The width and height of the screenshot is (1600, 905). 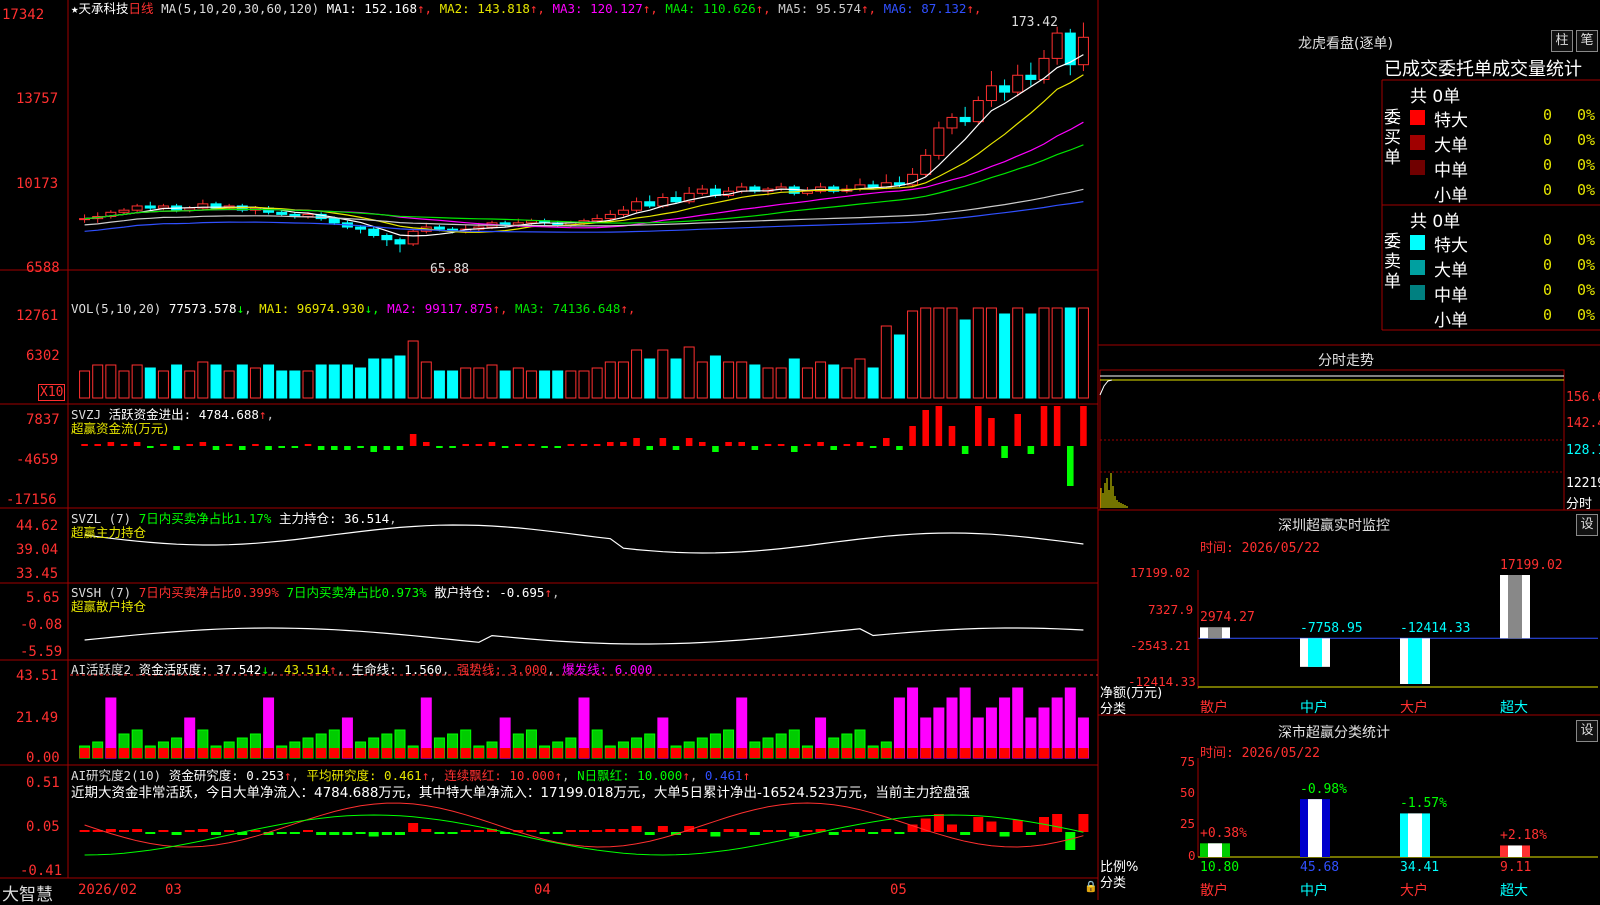 What do you see at coordinates (1227, 618) in the screenshot?
I see `sz-monitor-value-1: 2974.27` at bounding box center [1227, 618].